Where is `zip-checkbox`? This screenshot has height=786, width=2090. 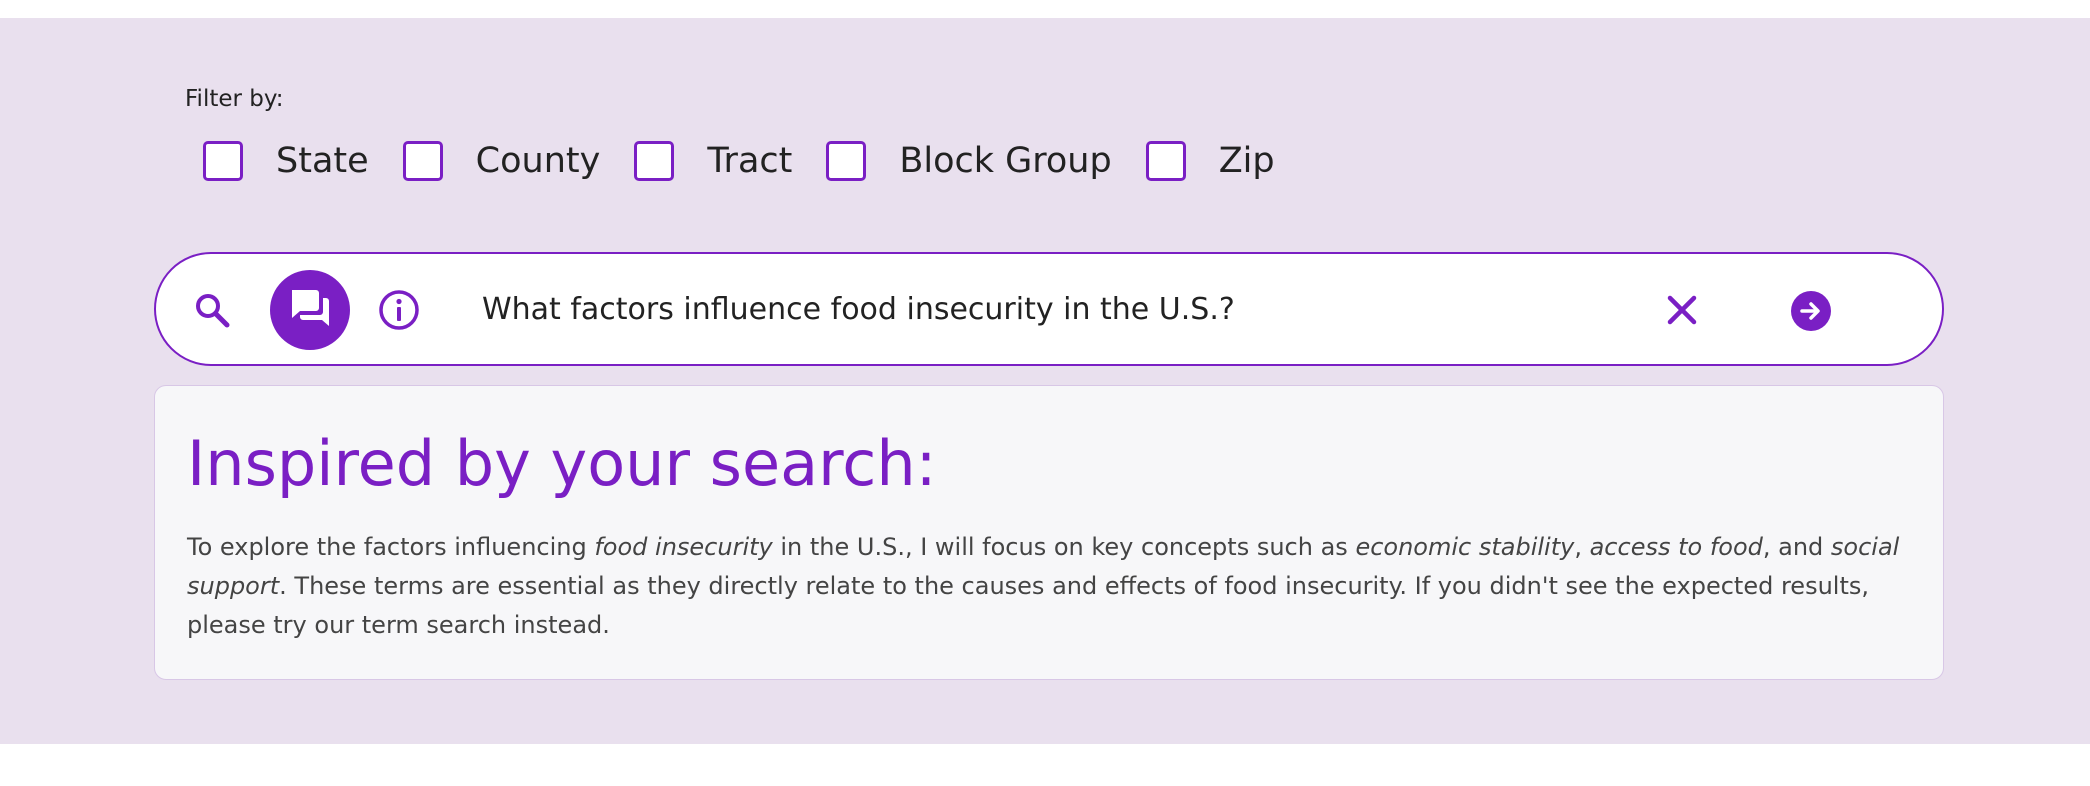 zip-checkbox is located at coordinates (1165, 161).